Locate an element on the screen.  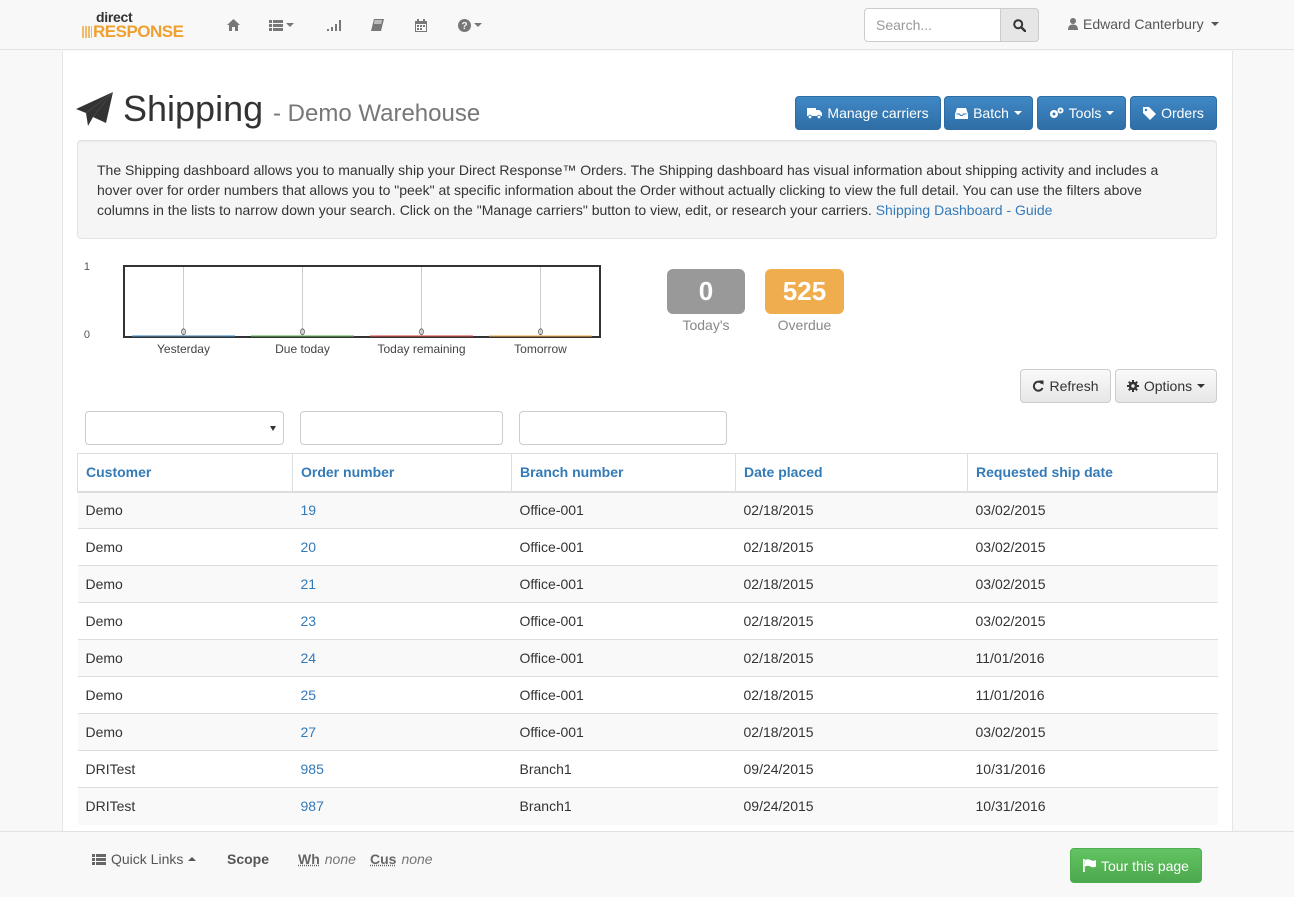
todays-count-badge: 0 is located at coordinates (706, 291).